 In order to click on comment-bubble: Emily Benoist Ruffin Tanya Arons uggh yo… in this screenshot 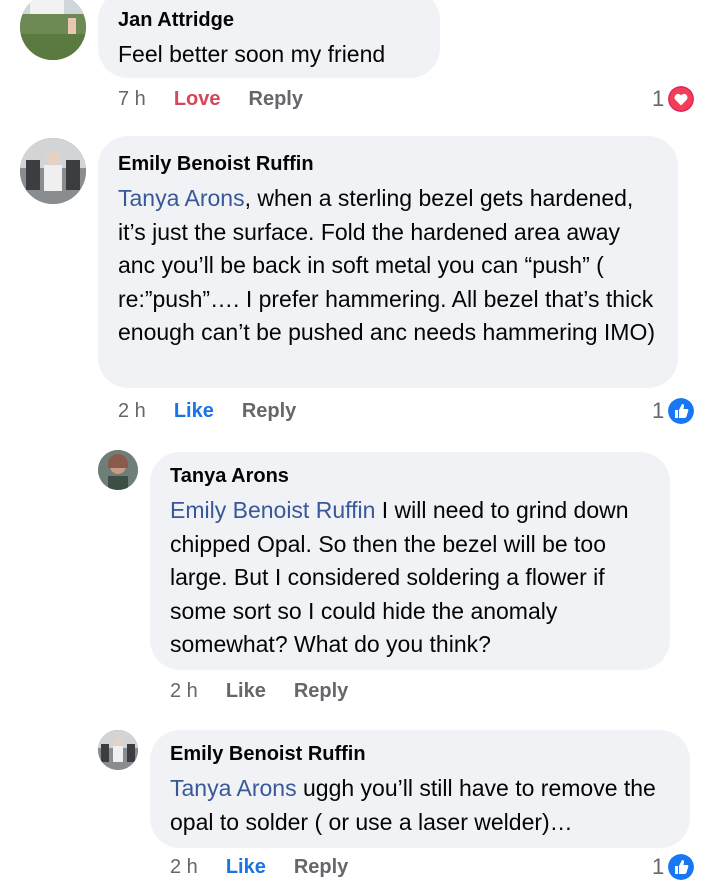, I will do `click(420, 789)`.